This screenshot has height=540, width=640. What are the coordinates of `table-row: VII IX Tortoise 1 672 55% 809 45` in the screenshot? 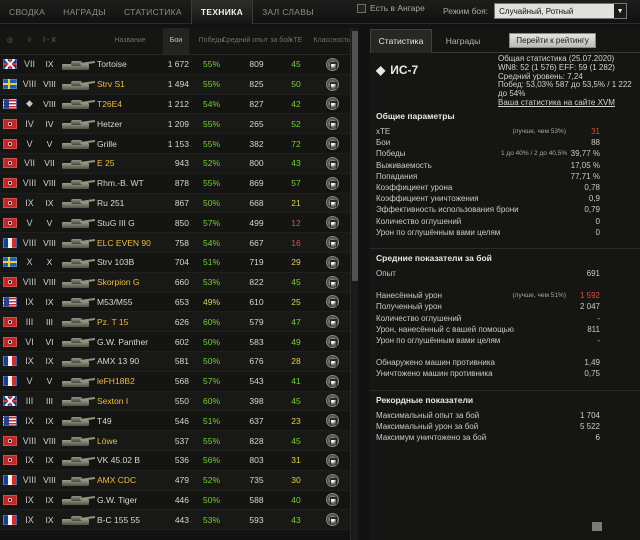 It's located at (179, 65).